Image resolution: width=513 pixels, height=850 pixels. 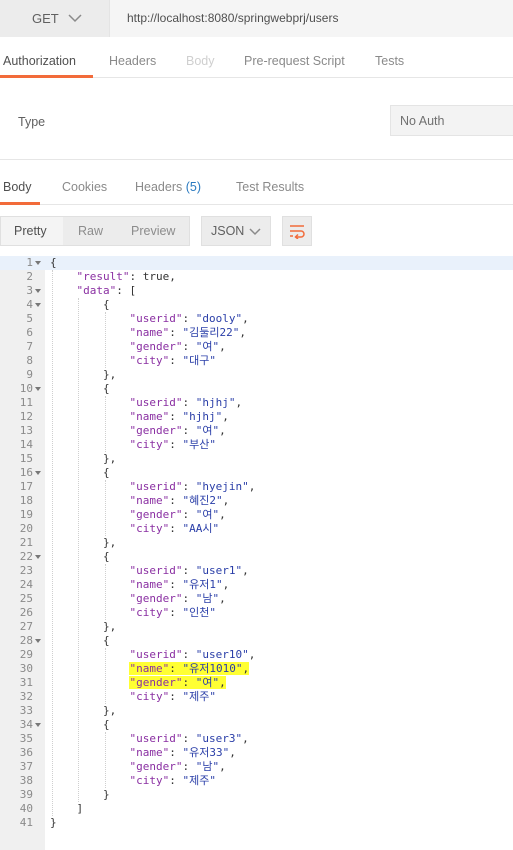 I want to click on line-number: 41, so click(x=26, y=822).